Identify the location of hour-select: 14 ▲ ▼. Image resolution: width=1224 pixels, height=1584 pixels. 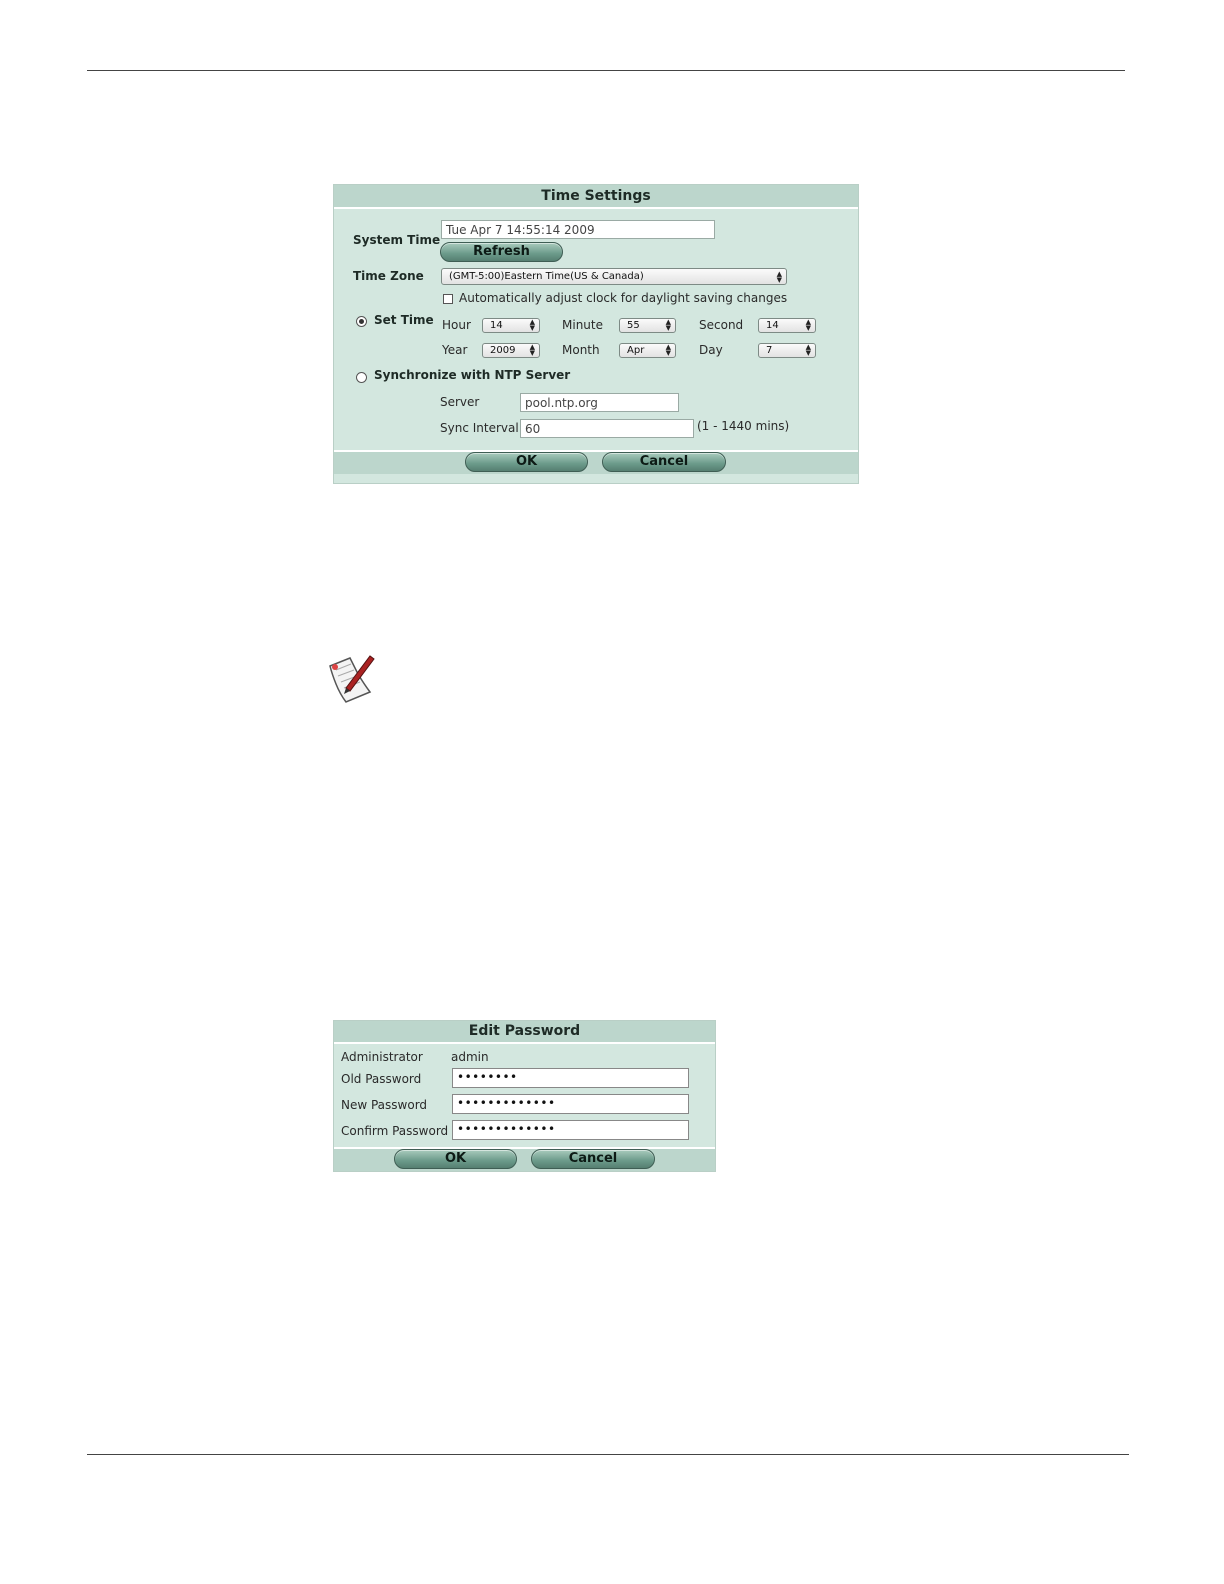
(511, 325).